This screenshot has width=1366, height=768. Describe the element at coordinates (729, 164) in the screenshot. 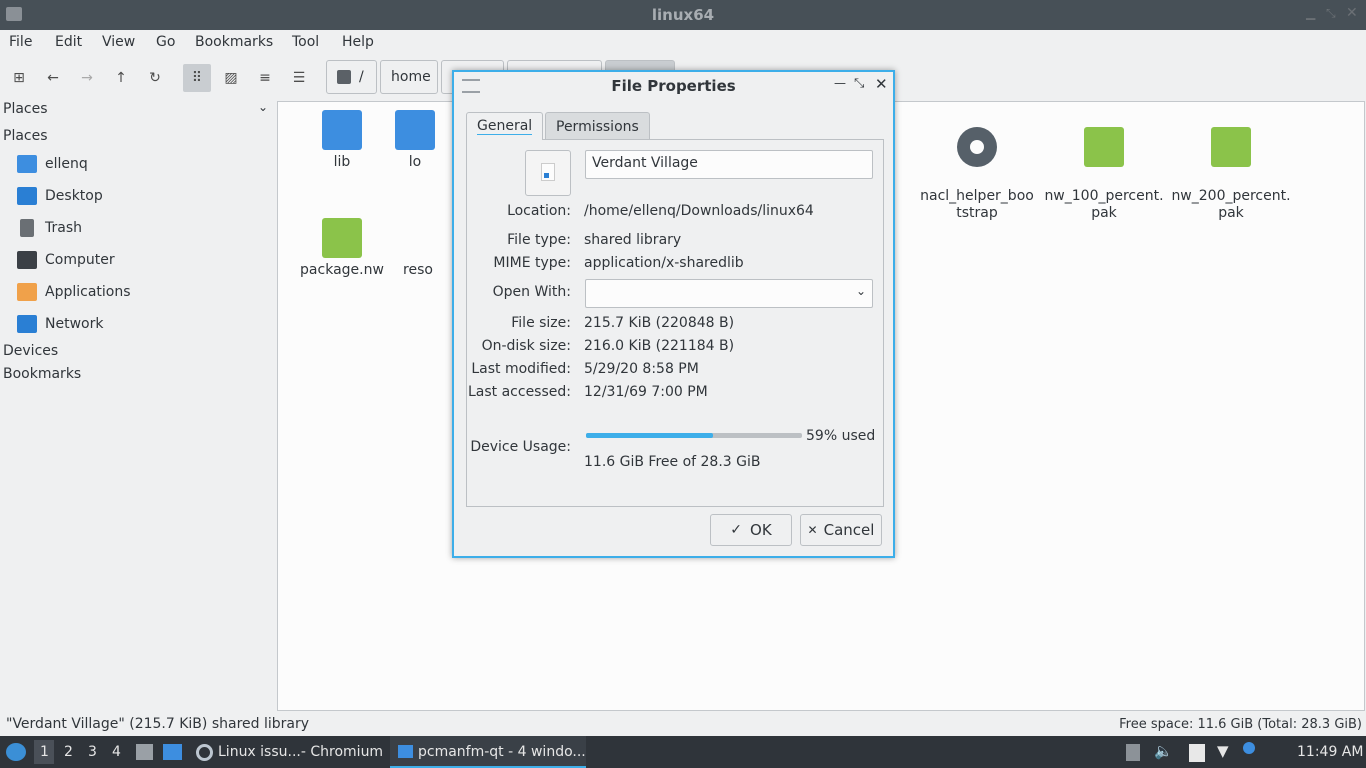

I see `filename-input: Verdant Village` at that location.